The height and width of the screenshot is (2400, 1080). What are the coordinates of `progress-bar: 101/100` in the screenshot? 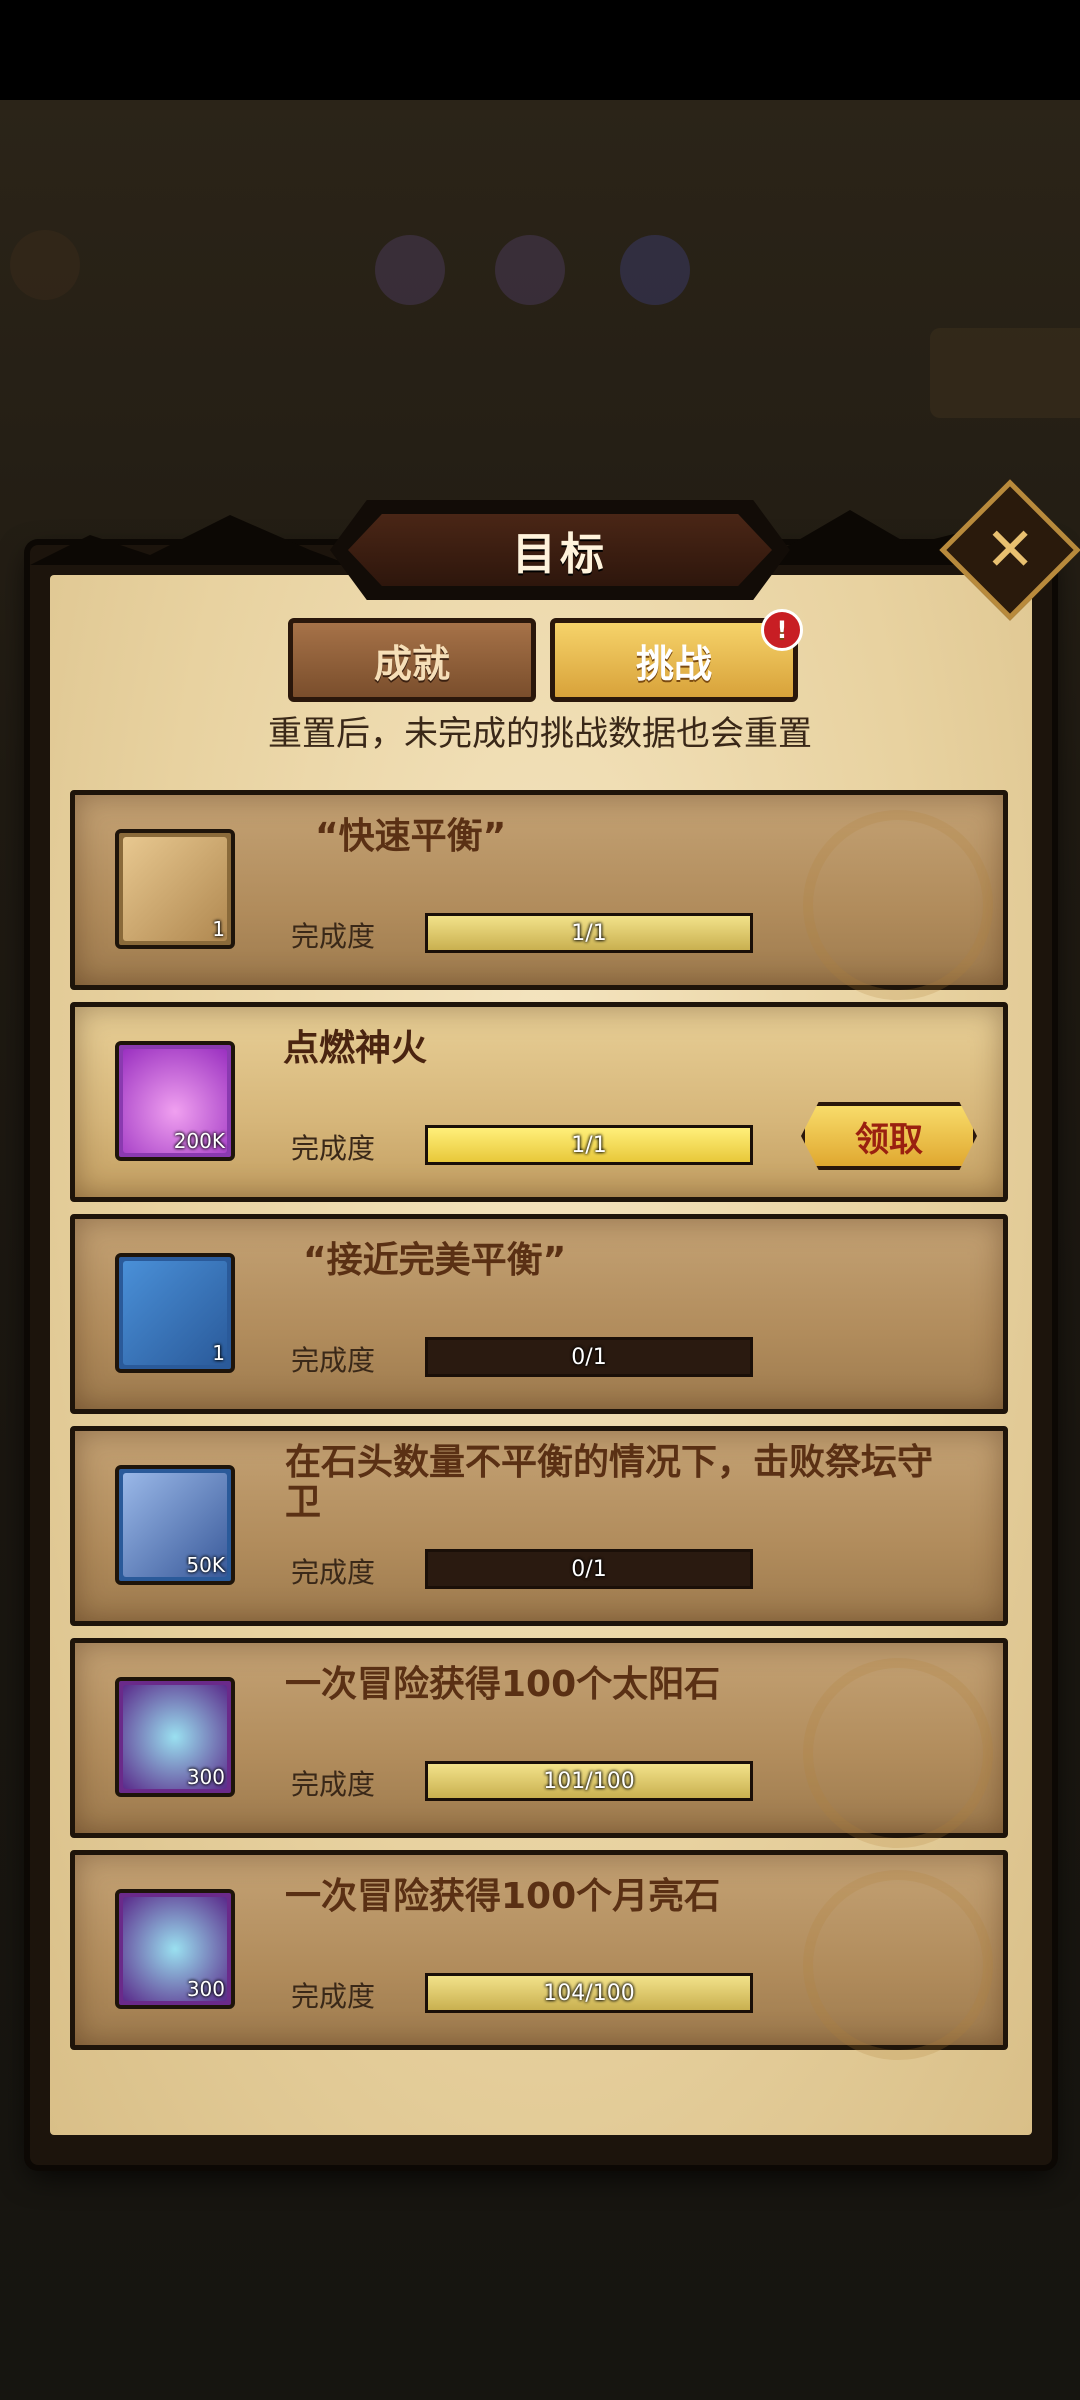 It's located at (589, 1781).